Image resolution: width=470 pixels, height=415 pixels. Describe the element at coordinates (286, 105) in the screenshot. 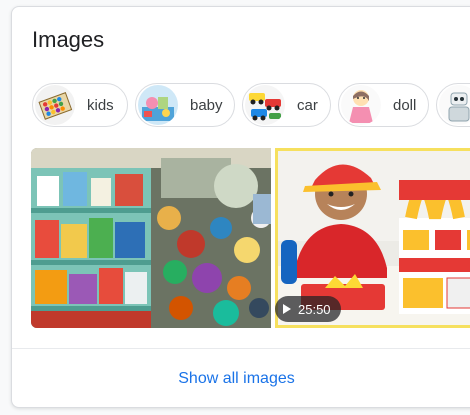

I see `chip-car: car` at that location.